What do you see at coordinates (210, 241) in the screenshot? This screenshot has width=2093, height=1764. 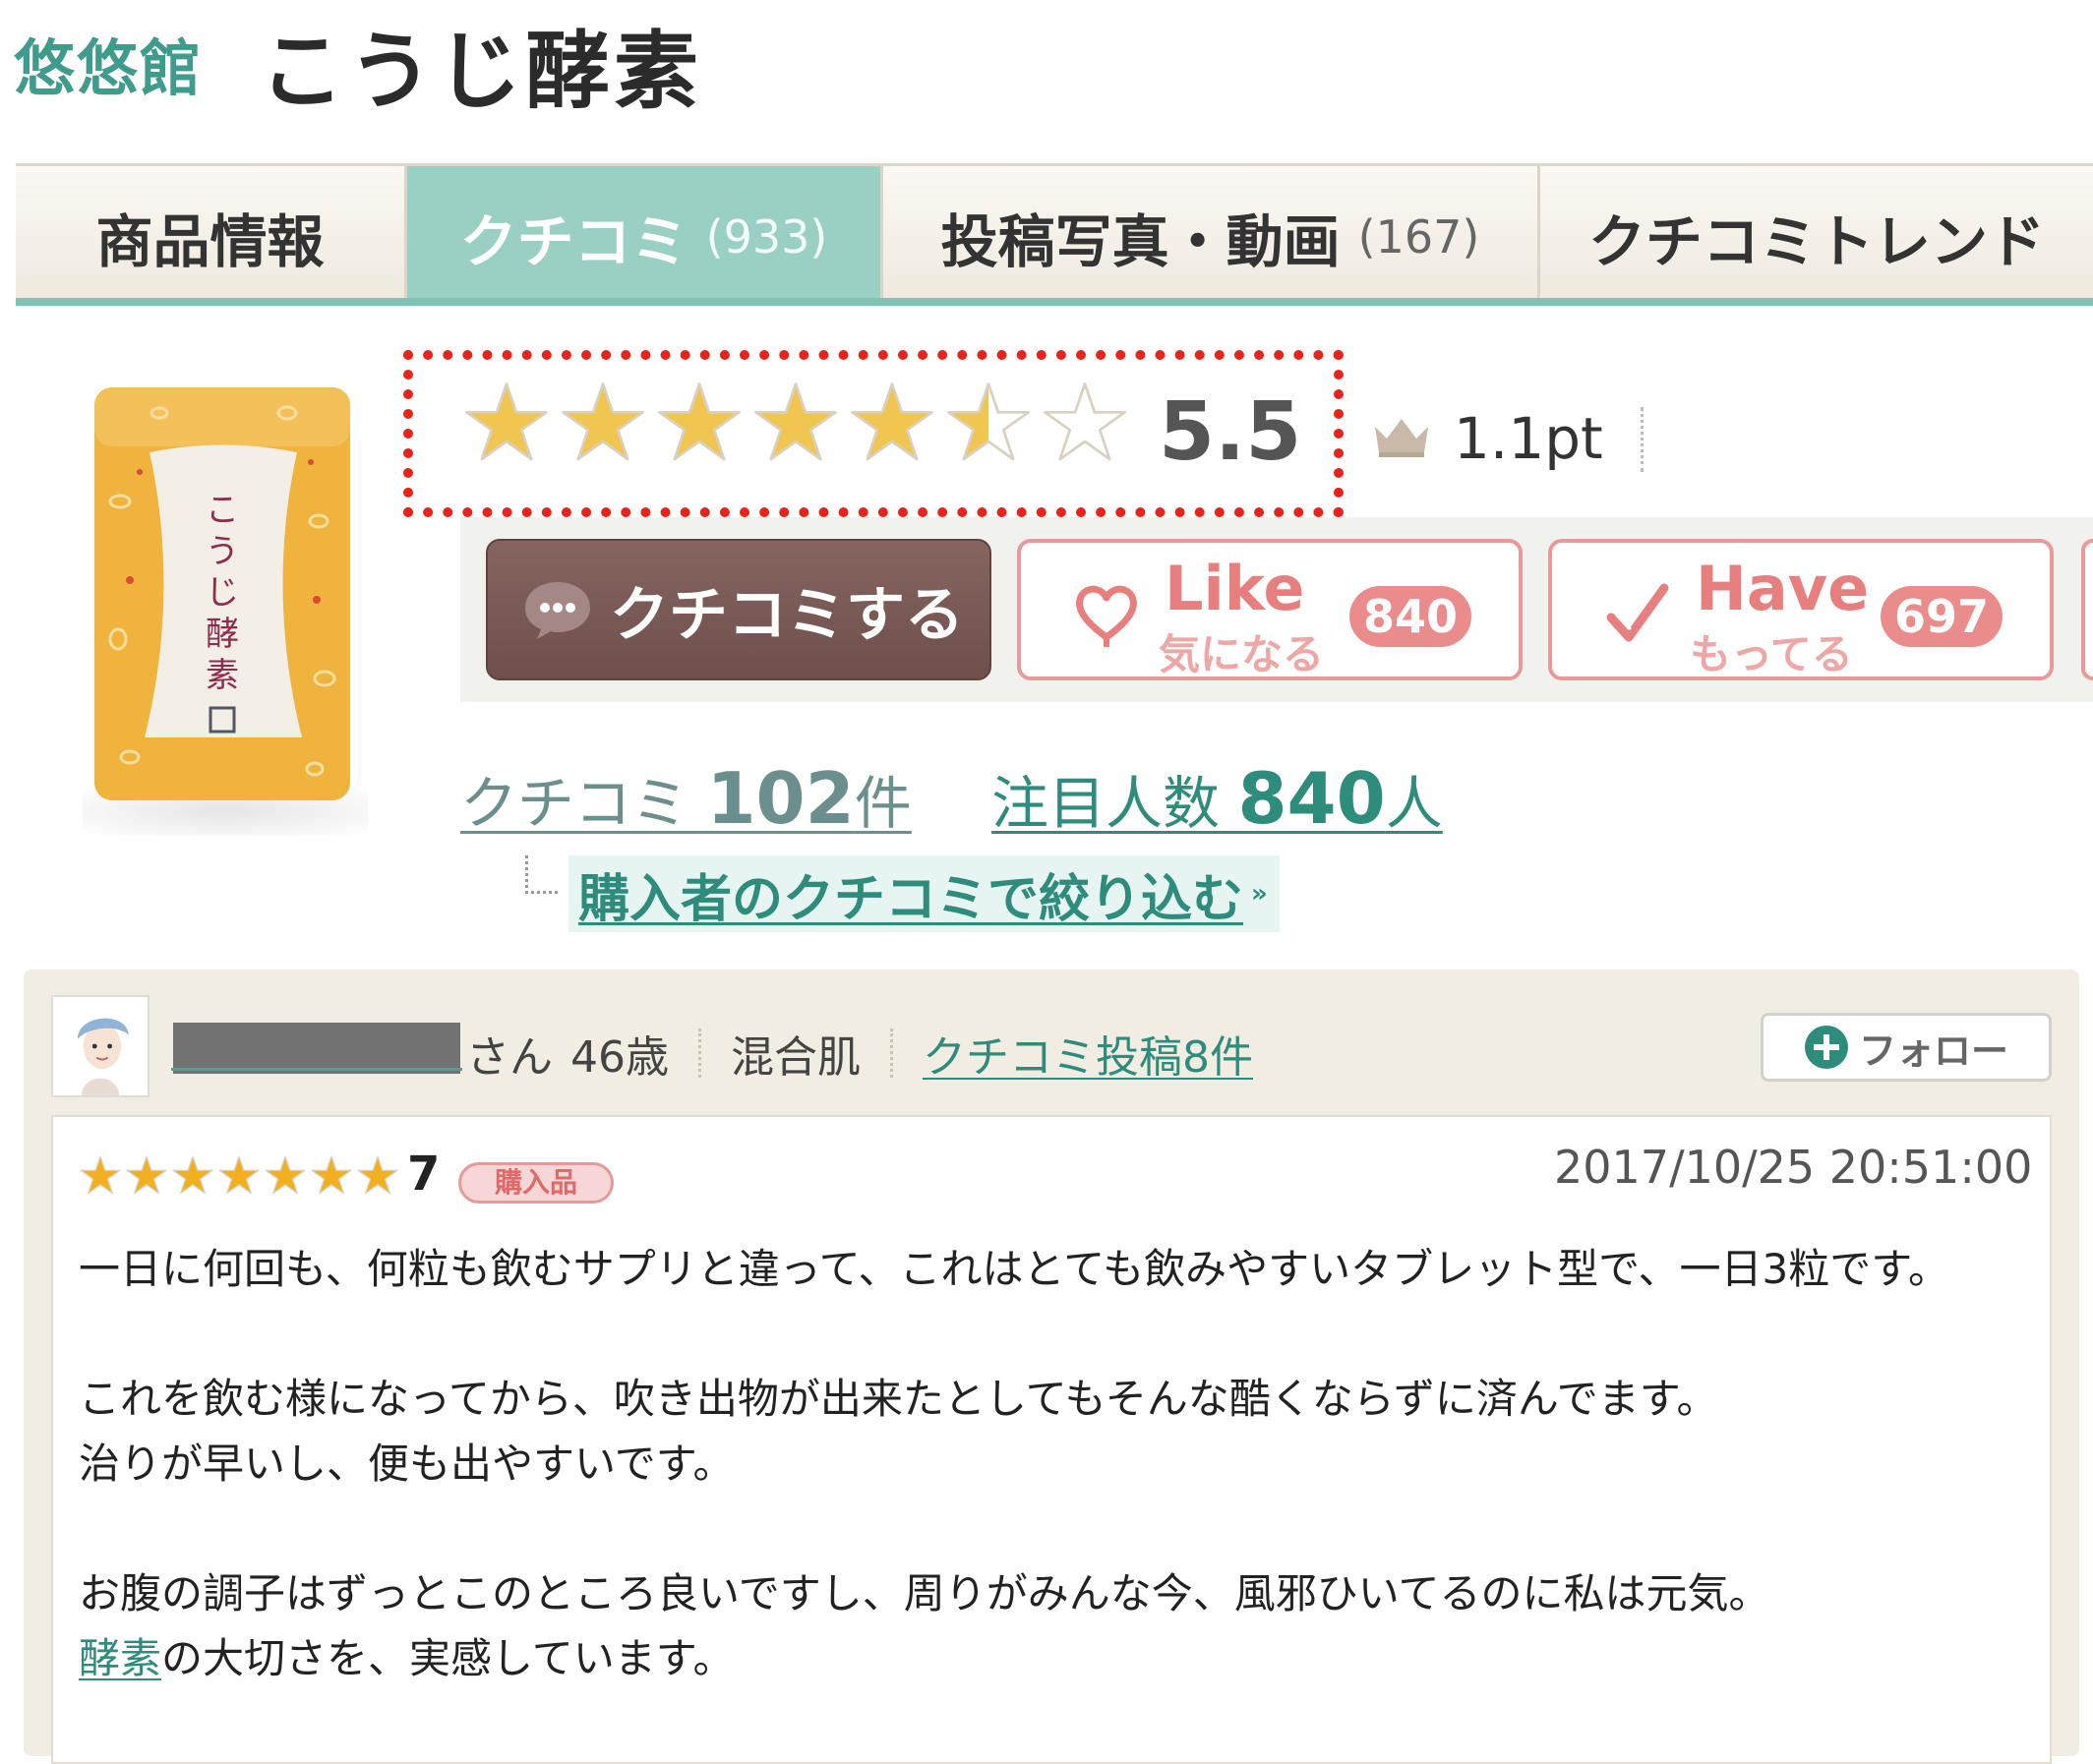 I see `tab-label: 商品情報` at bounding box center [210, 241].